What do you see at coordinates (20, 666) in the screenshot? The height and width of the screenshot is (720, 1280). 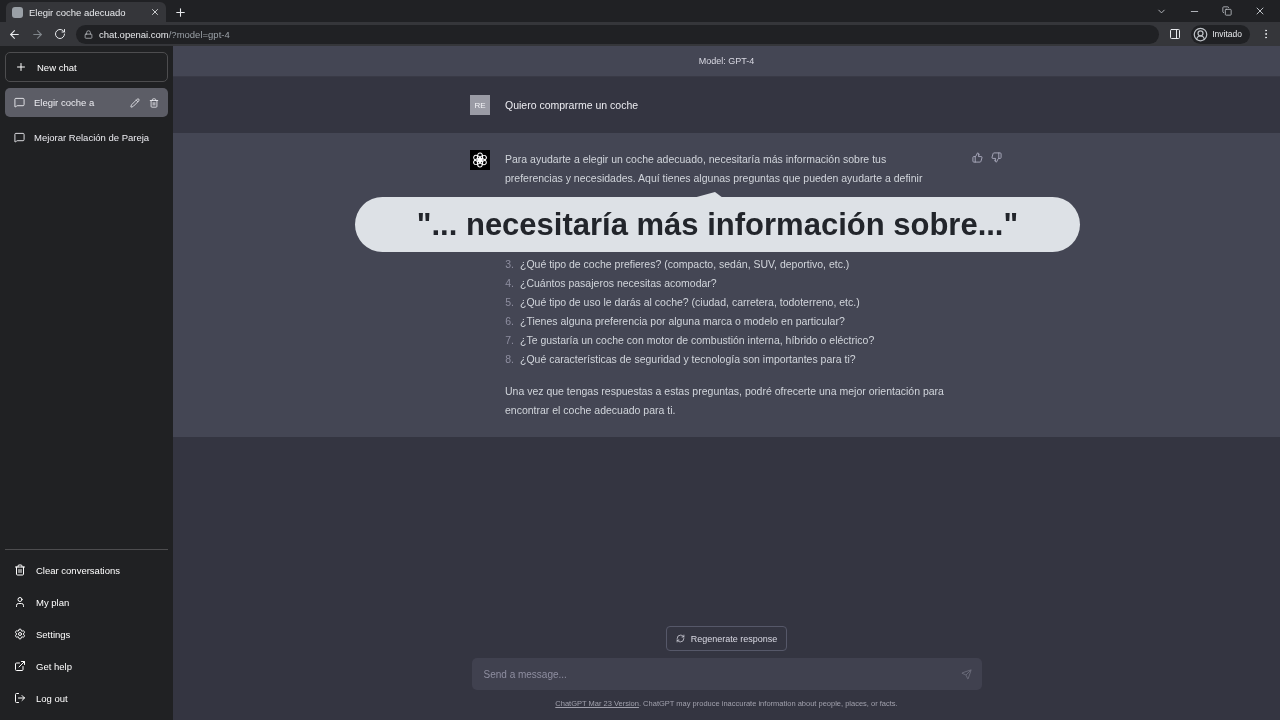 I see `external-link-icon` at bounding box center [20, 666].